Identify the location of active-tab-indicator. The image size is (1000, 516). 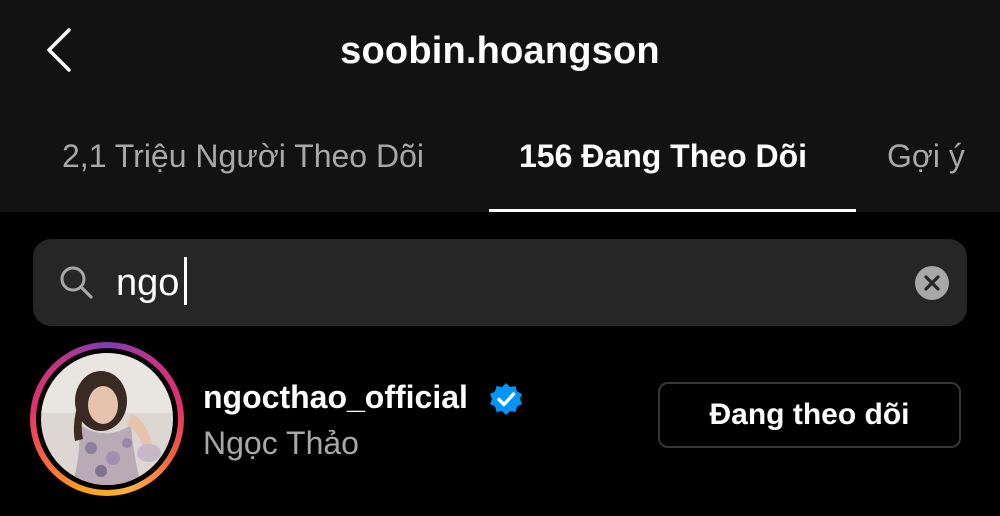
(672, 210).